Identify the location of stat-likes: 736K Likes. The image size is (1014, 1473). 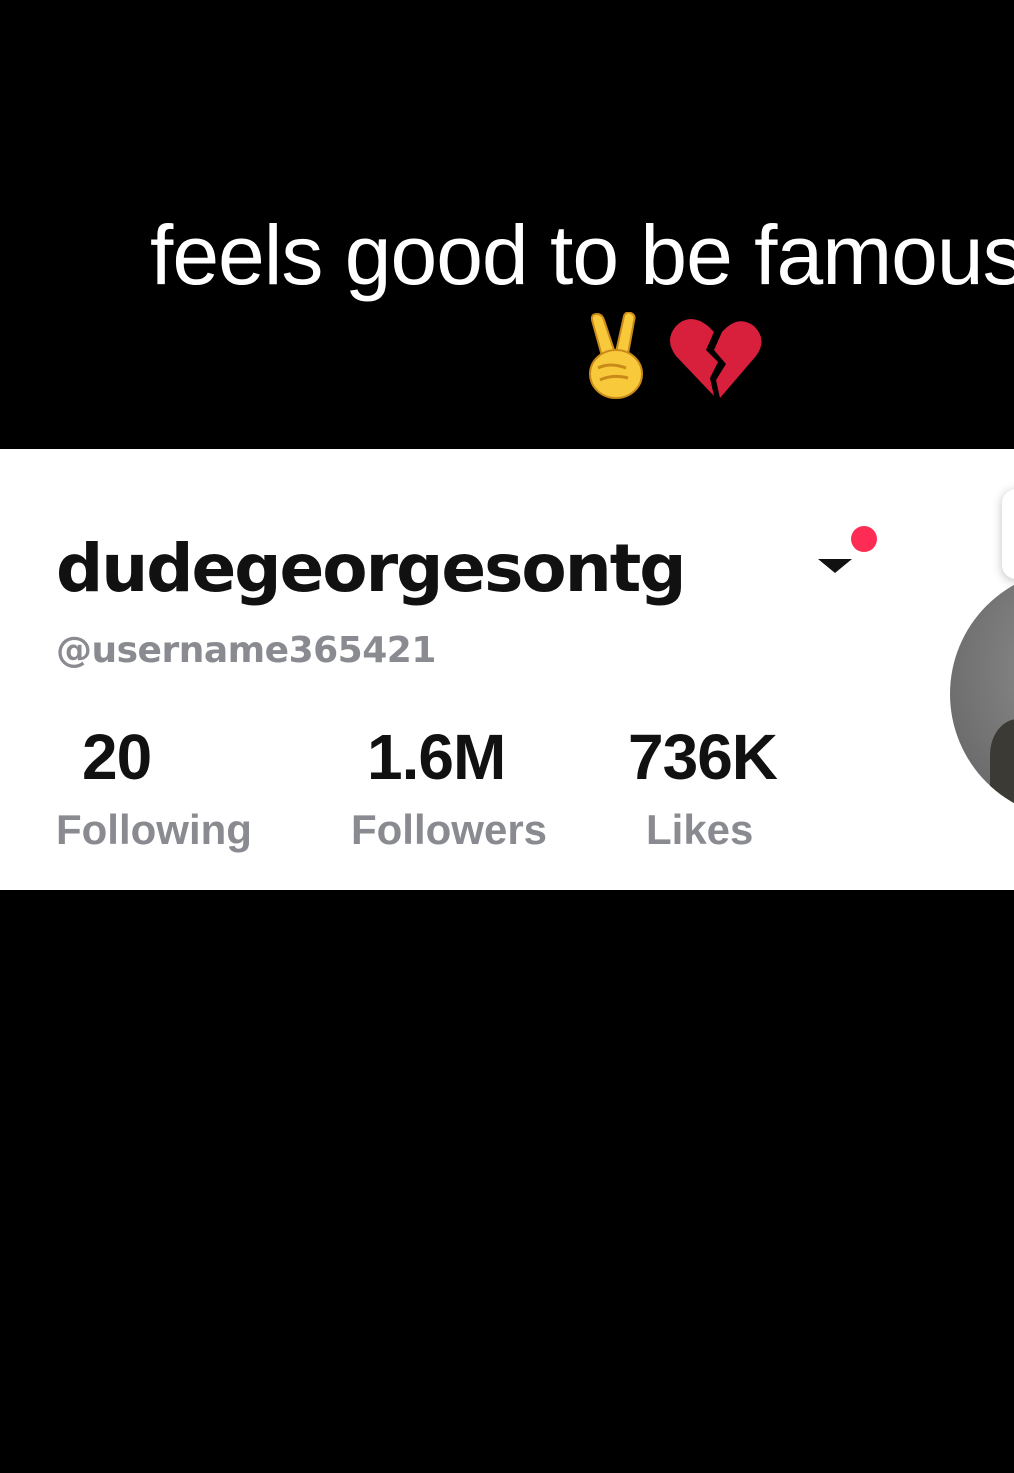
(703, 787).